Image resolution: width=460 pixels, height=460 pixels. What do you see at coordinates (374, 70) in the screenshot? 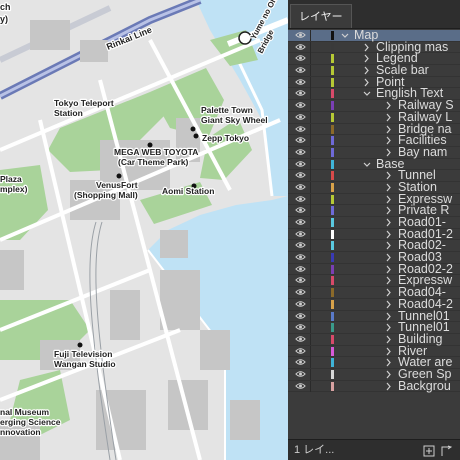
I see `layer-row: Scale bar` at bounding box center [374, 70].